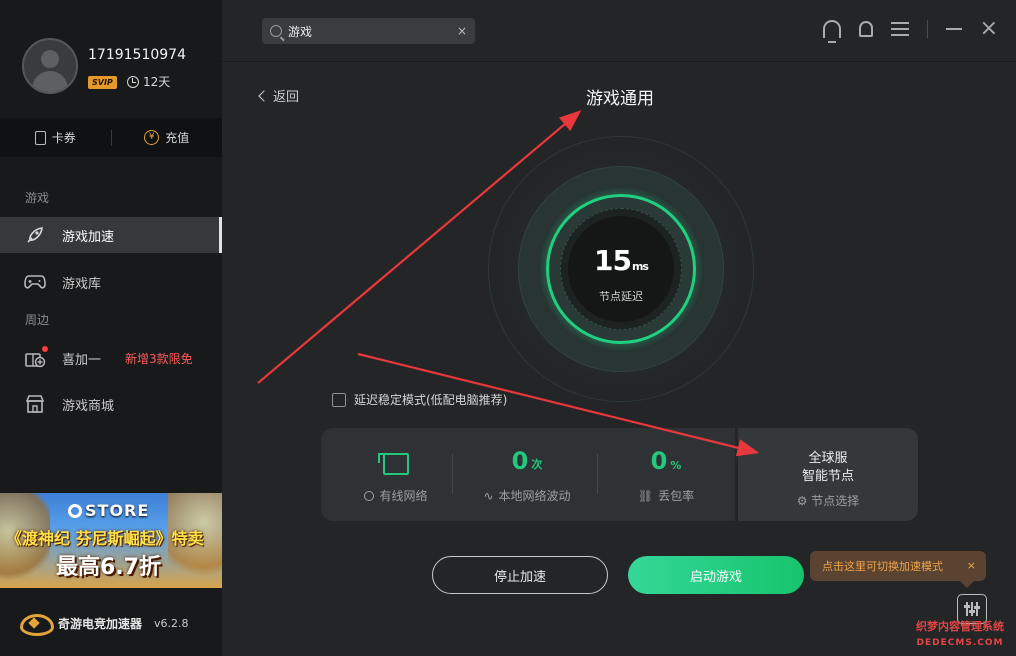 The height and width of the screenshot is (656, 1016). I want to click on packet-loss-unit: %, so click(676, 465).